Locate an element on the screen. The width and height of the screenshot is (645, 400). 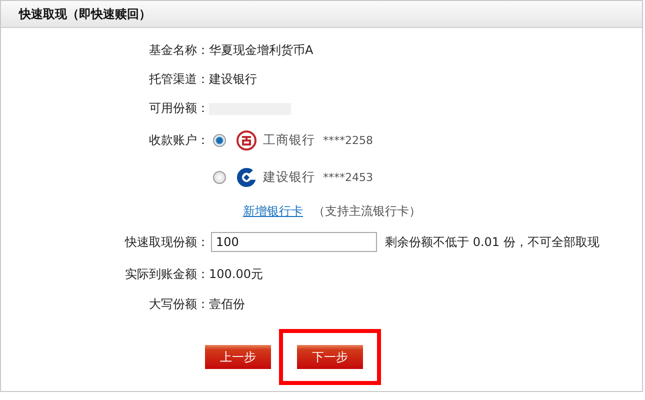
field-value: 100.00元 is located at coordinates (236, 274).